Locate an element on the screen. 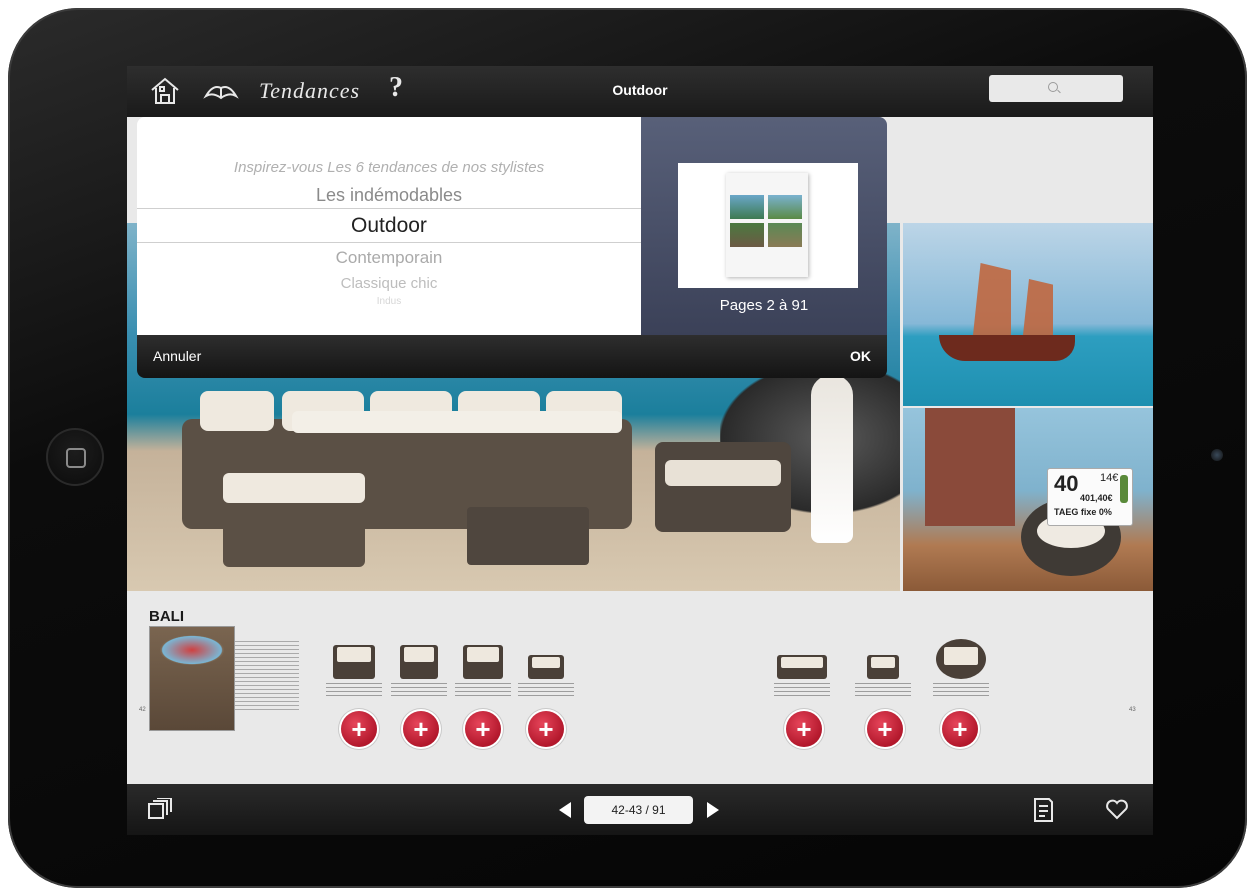  product-corner is located at coordinates (483, 671).